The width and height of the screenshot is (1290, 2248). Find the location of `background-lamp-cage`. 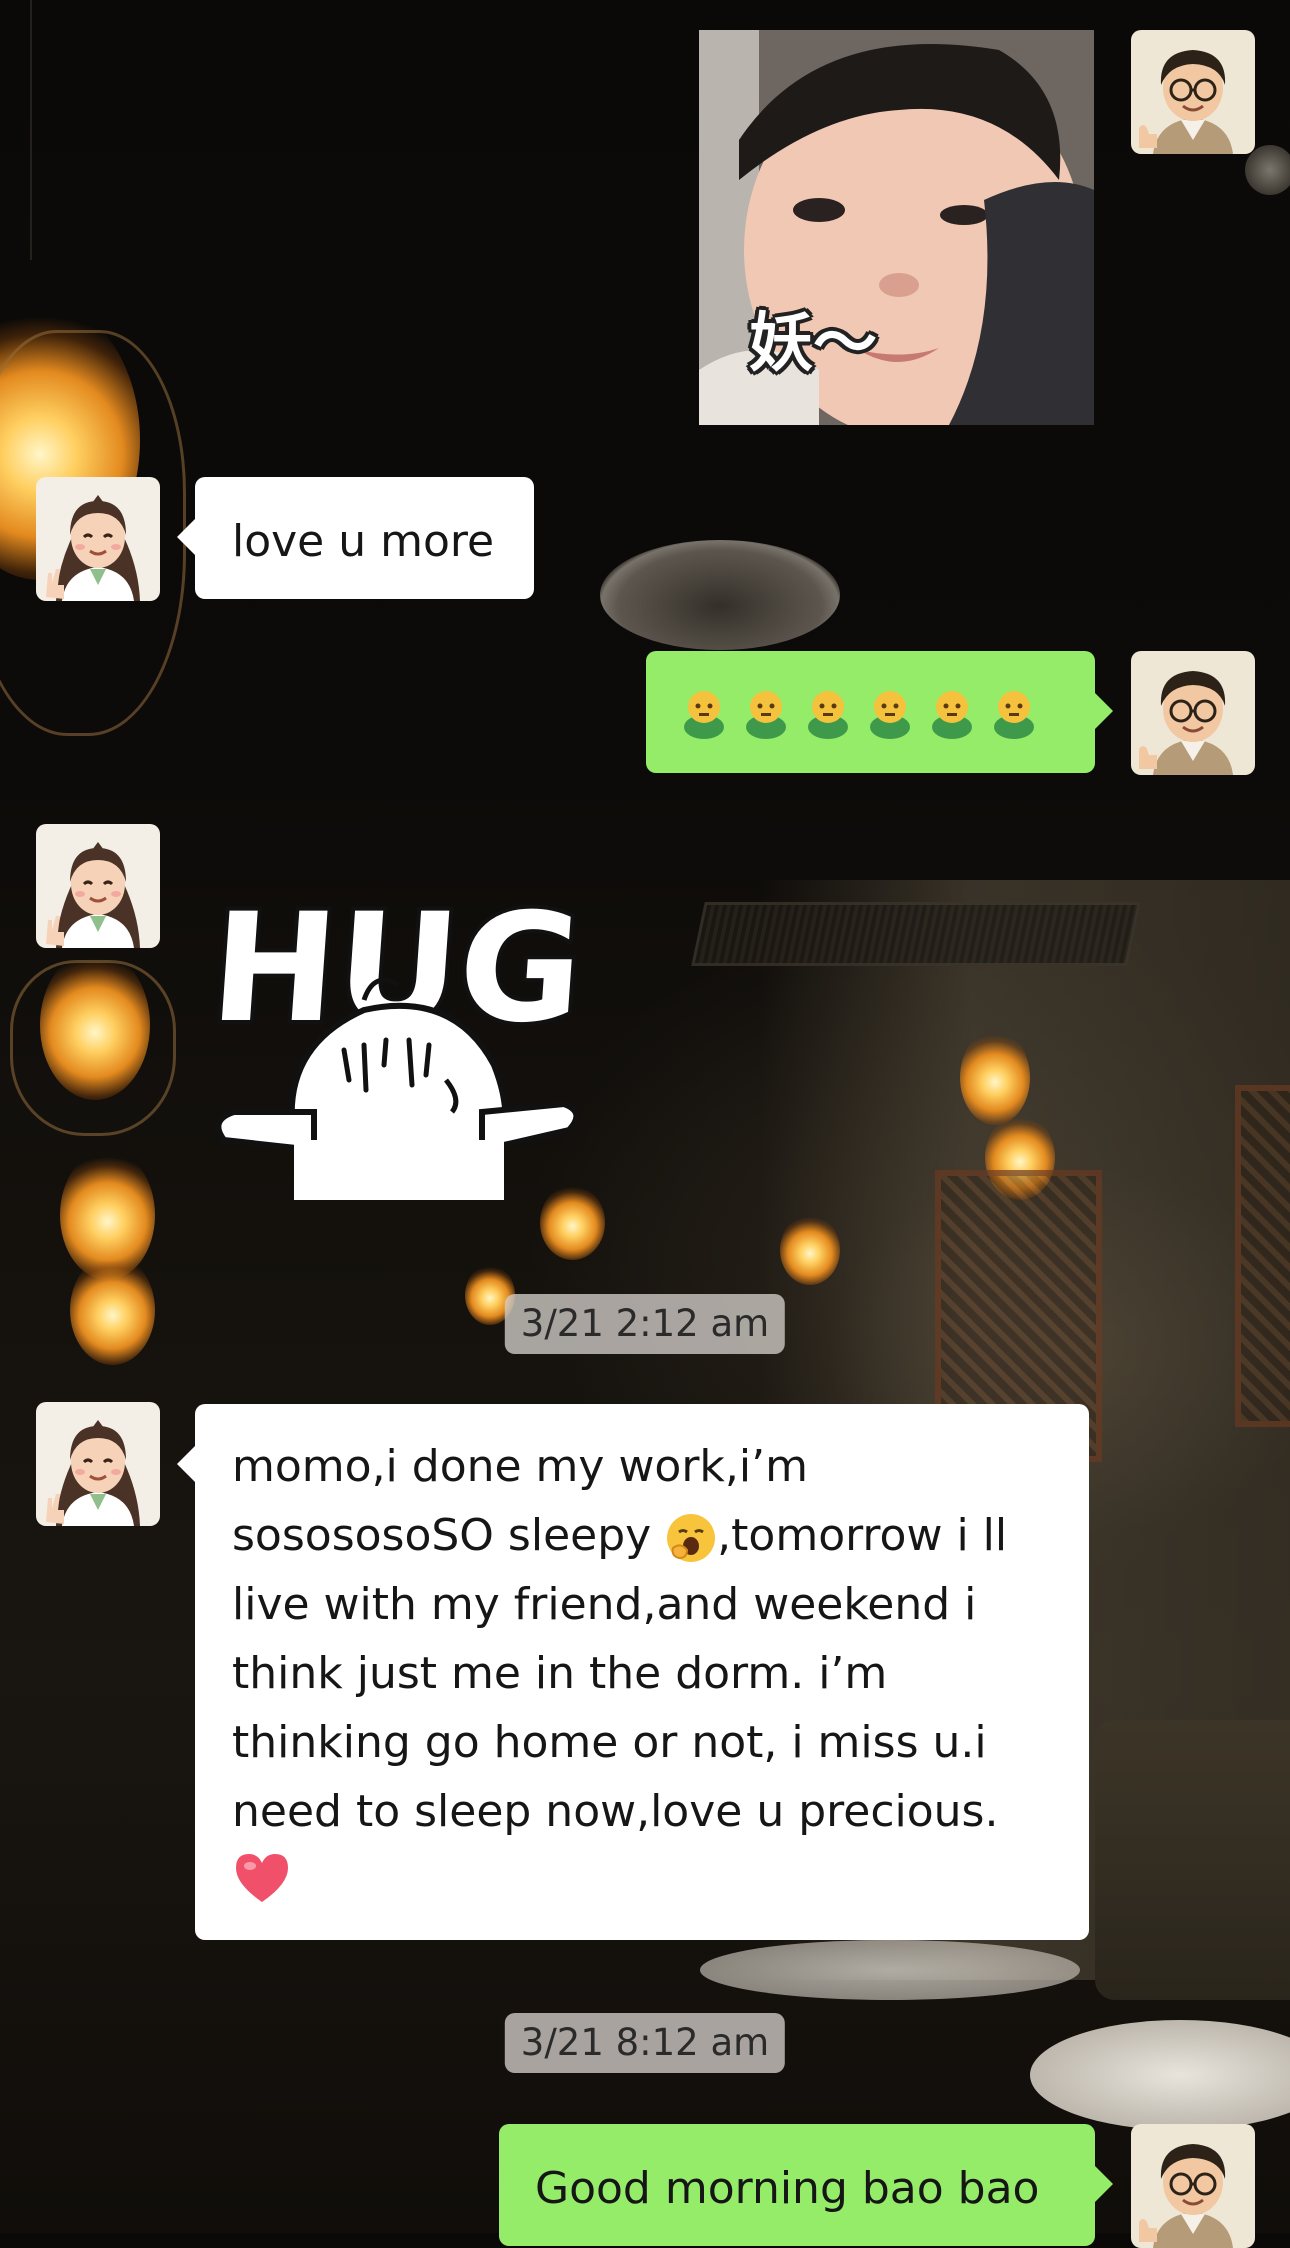

background-lamp-cage is located at coordinates (93, 1048).